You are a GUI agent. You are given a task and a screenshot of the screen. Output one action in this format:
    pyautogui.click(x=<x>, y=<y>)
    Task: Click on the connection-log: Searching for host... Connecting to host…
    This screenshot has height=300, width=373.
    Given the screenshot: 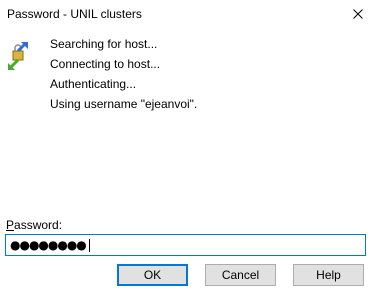 What is the action you would take?
    pyautogui.click(x=123, y=74)
    